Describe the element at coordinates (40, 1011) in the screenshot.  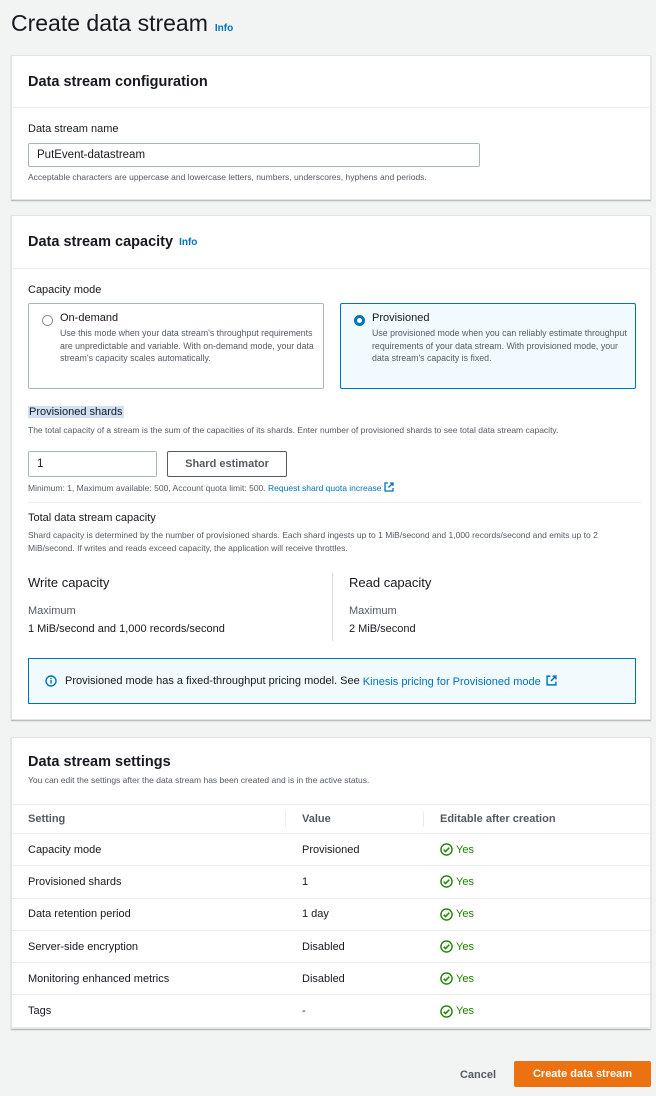
I see `setting-name: Tags` at that location.